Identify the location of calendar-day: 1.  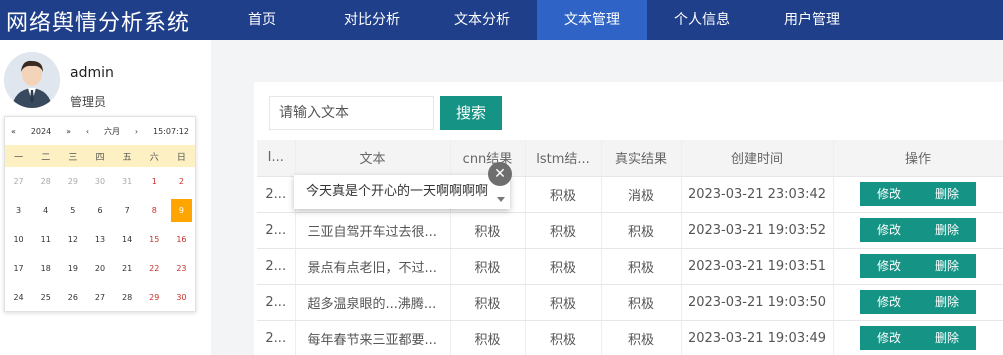
(154, 181).